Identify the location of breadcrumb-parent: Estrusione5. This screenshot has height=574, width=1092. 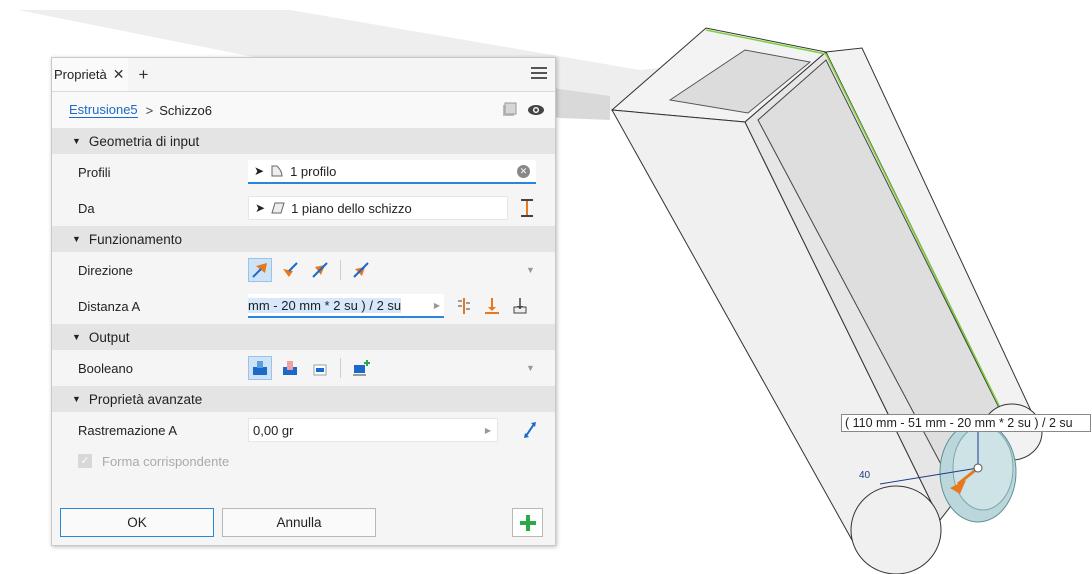
(103, 110).